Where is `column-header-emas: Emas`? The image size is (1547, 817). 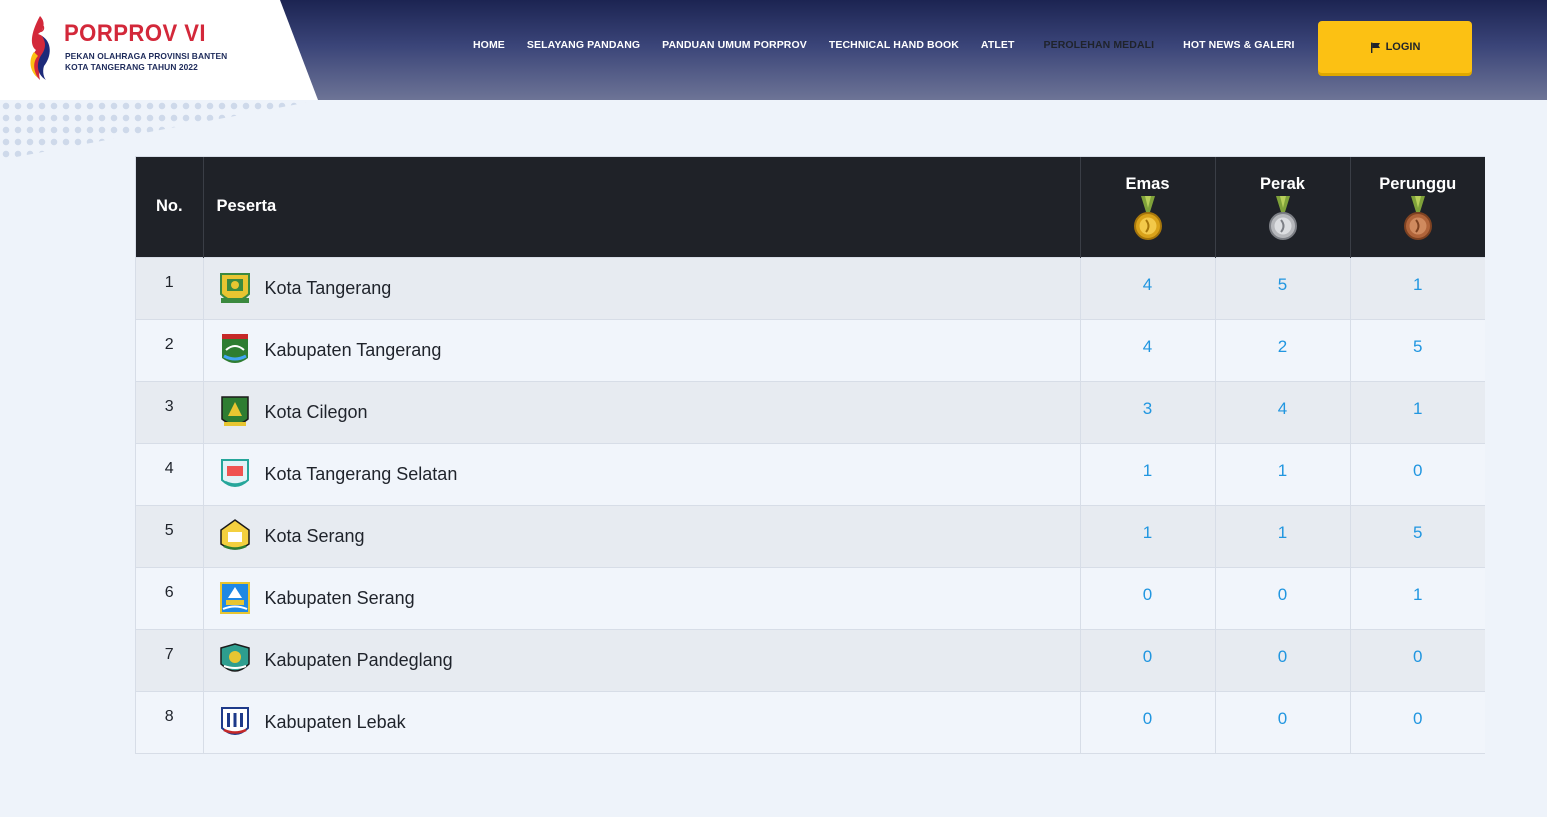
column-header-emas: Emas is located at coordinates (1148, 207).